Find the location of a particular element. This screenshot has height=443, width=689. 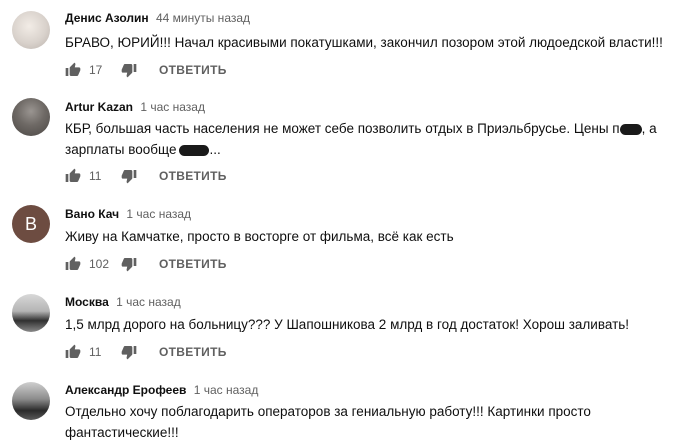

like-count: 102 is located at coordinates (99, 264).